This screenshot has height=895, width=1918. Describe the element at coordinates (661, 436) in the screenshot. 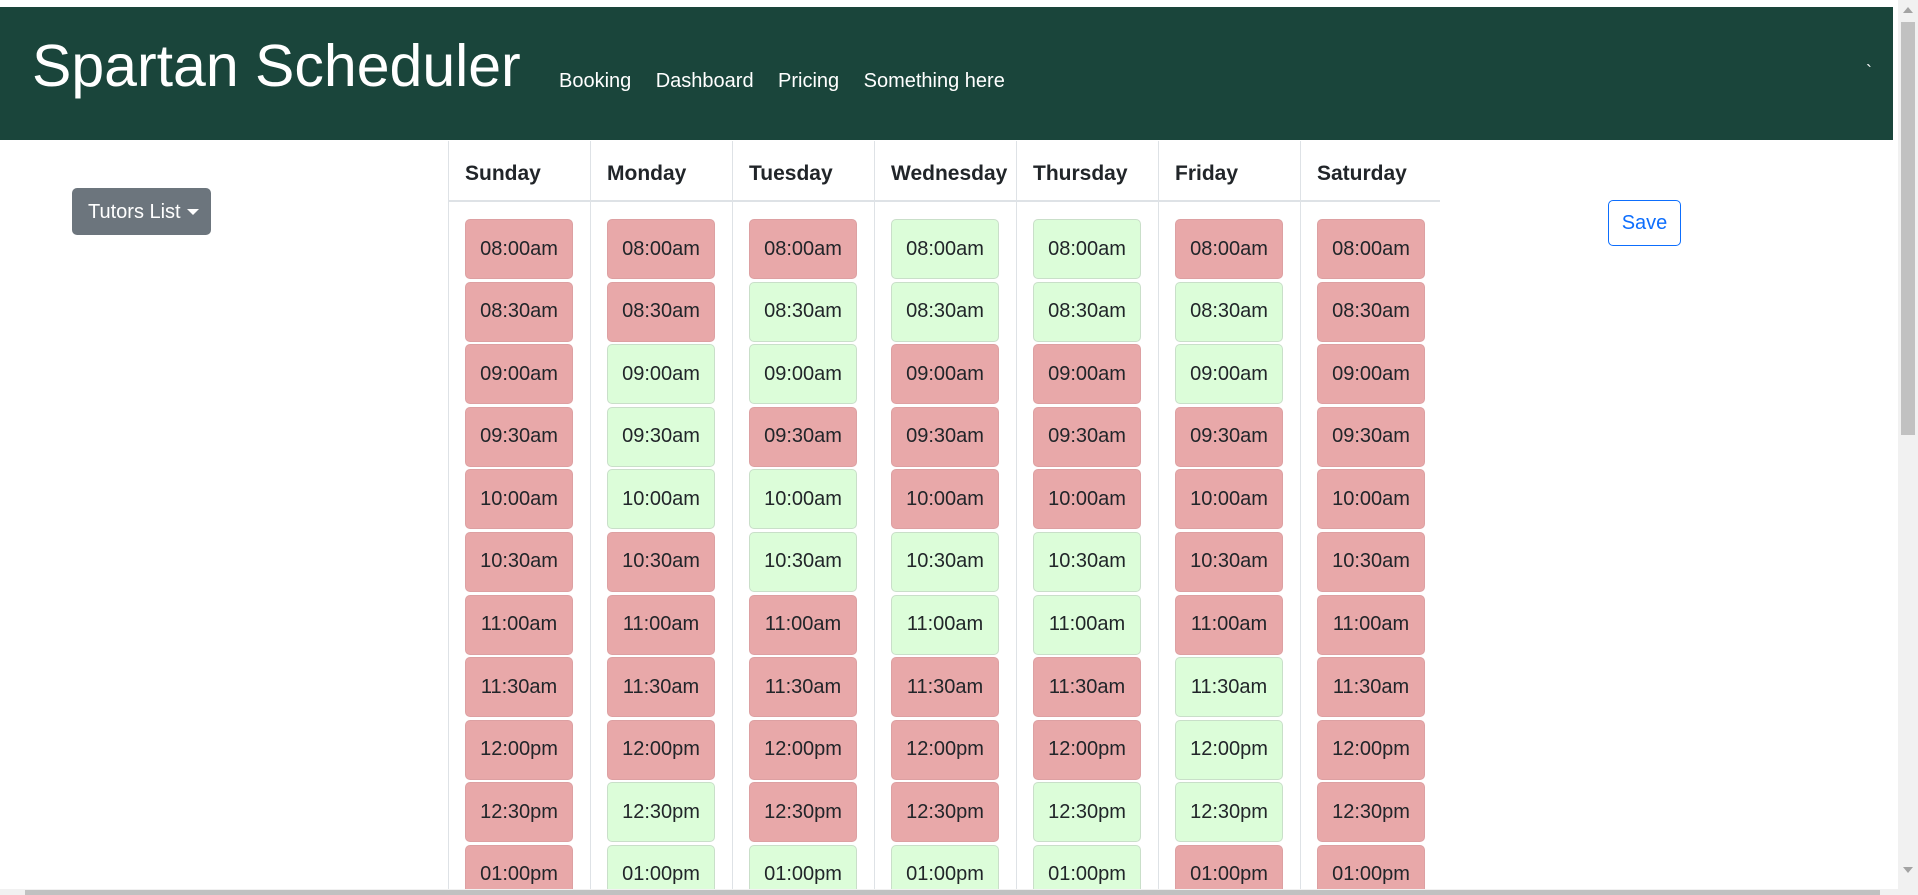

I see `time-slot-free: 09:30am` at that location.